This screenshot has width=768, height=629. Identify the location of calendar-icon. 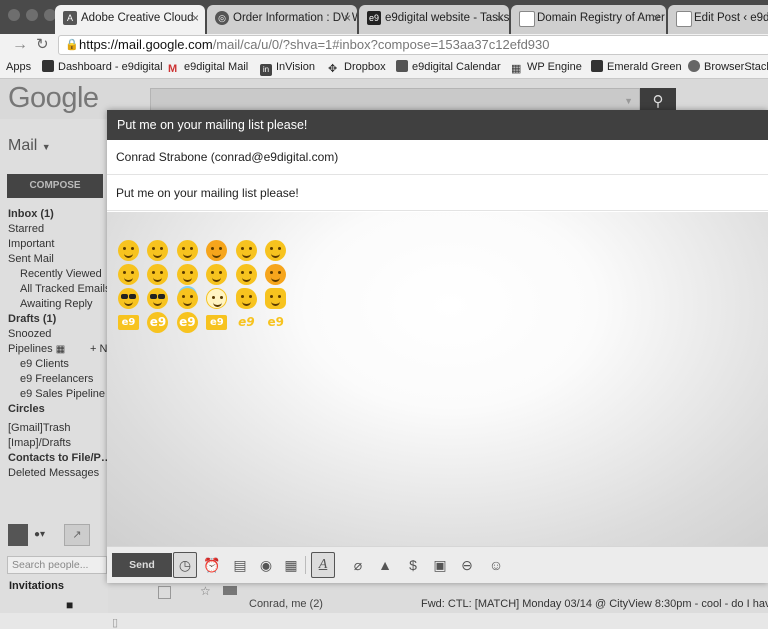
(402, 66).